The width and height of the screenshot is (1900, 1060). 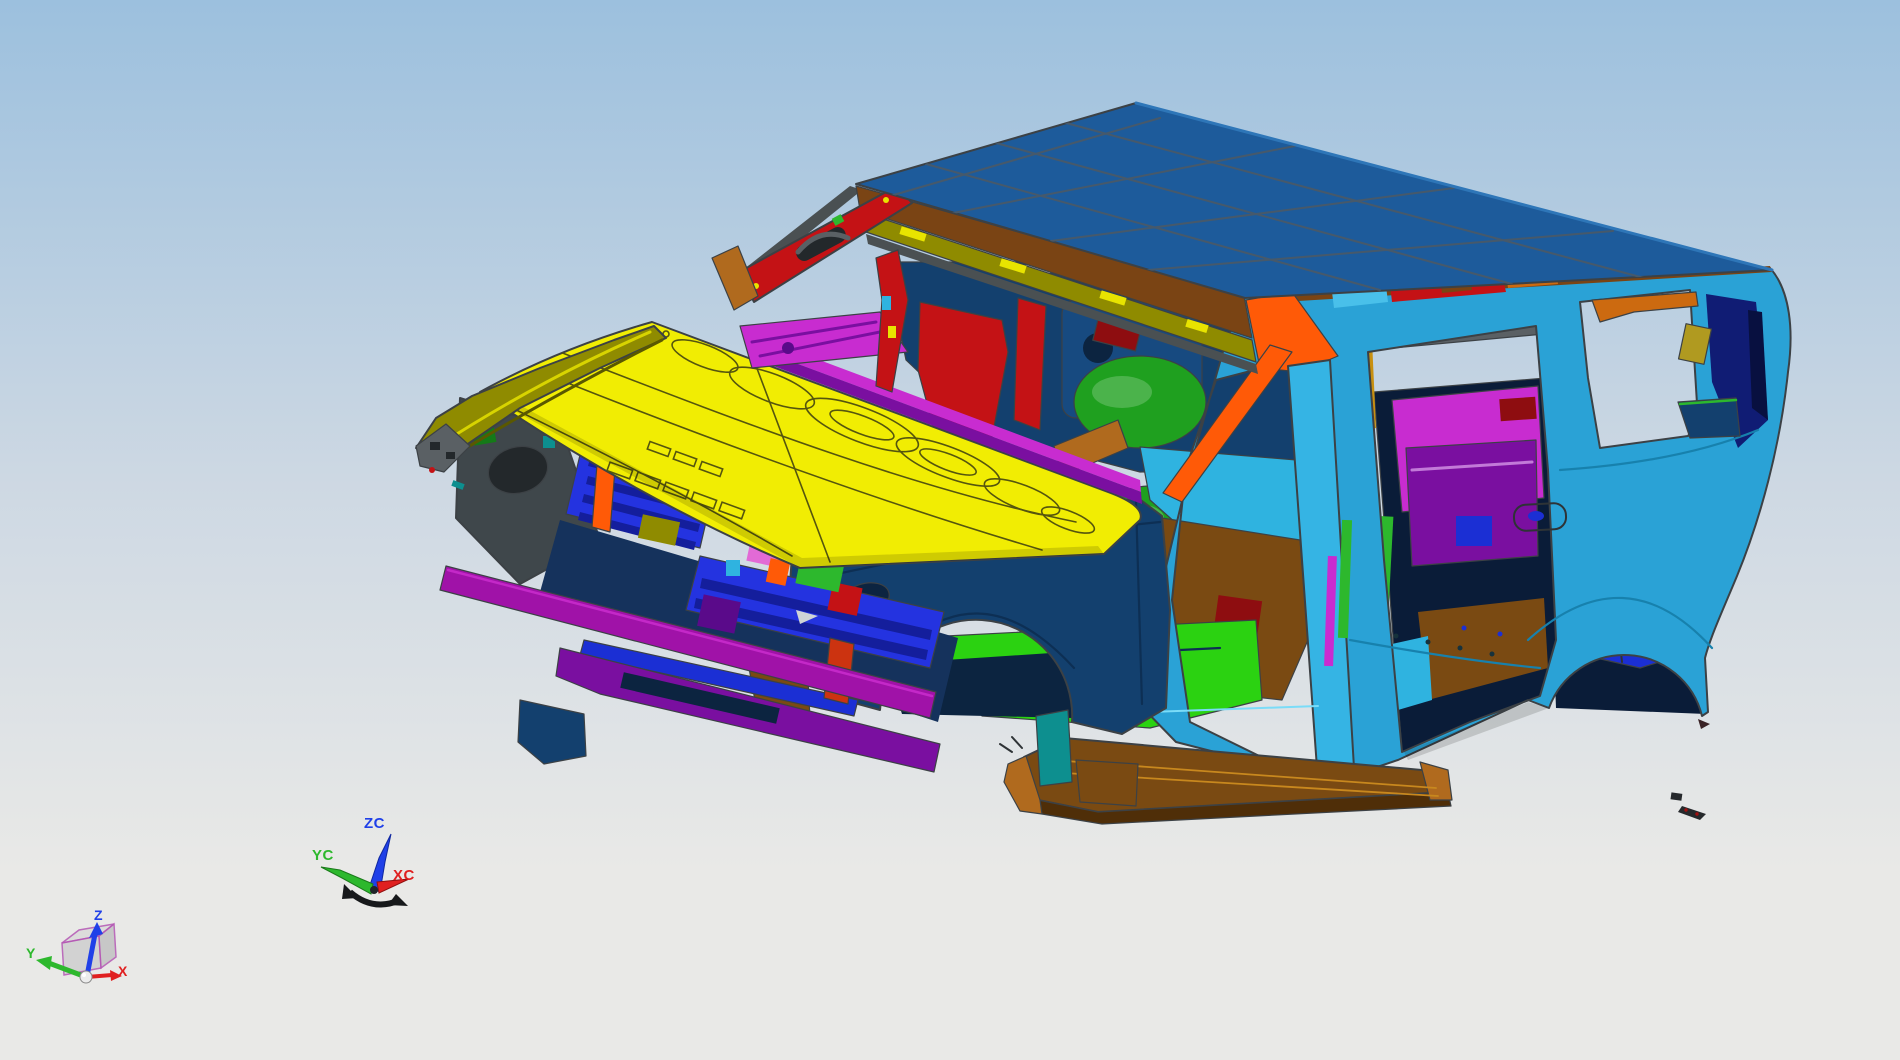 I want to click on rear-bracket-blue, so click(x=1474, y=531).